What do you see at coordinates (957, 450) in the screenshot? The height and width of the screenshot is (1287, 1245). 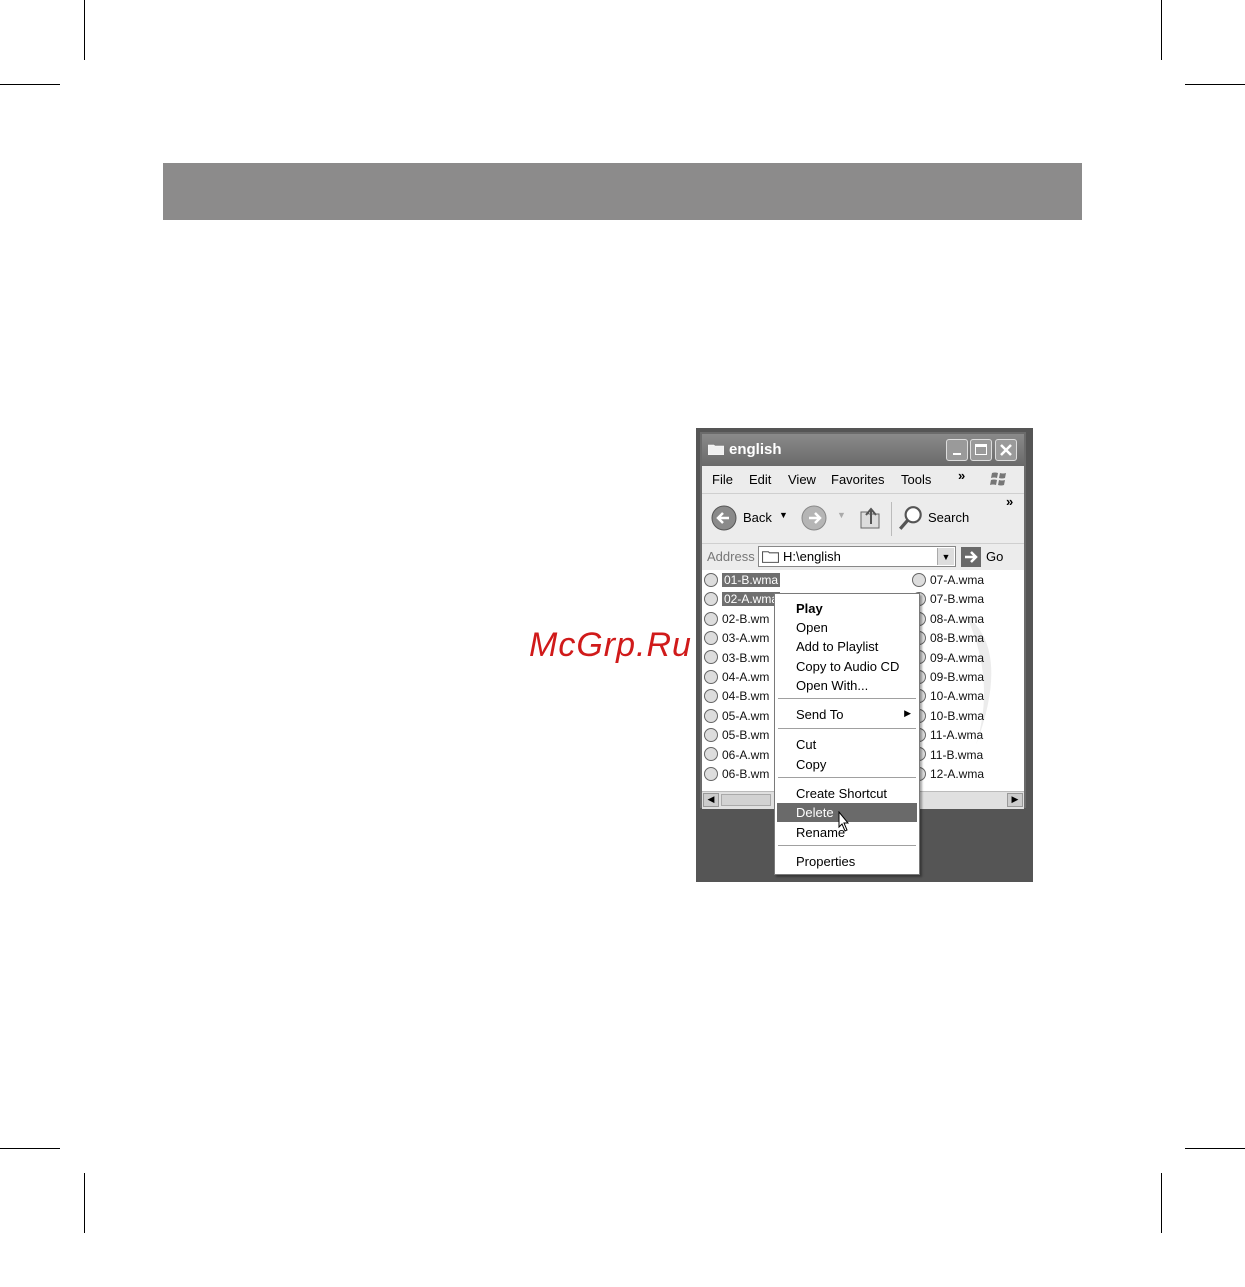 I see `minimize-button` at bounding box center [957, 450].